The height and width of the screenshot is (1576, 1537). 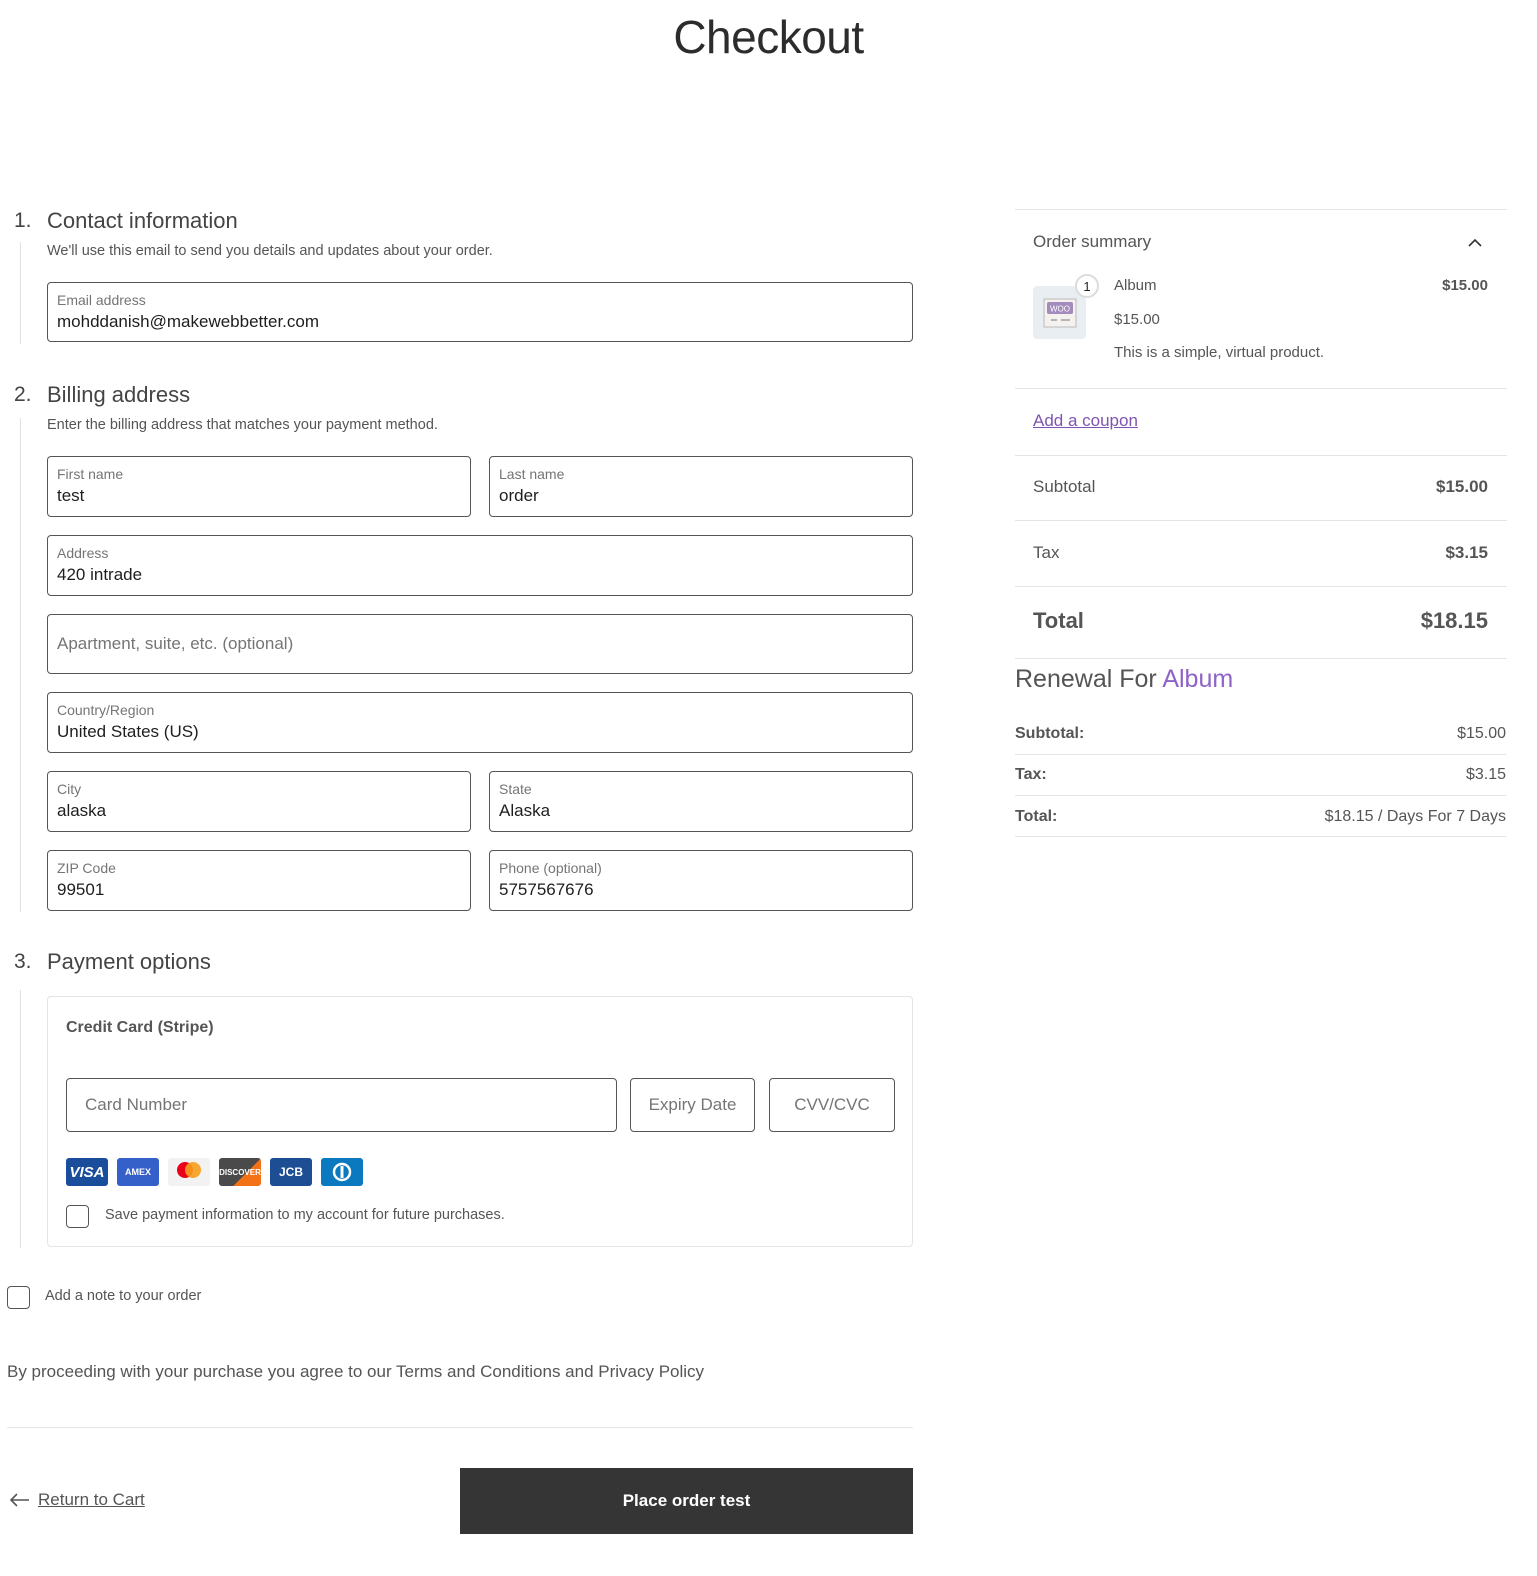 I want to click on expiry-placeholder: Expiry Date, so click(x=692, y=1104).